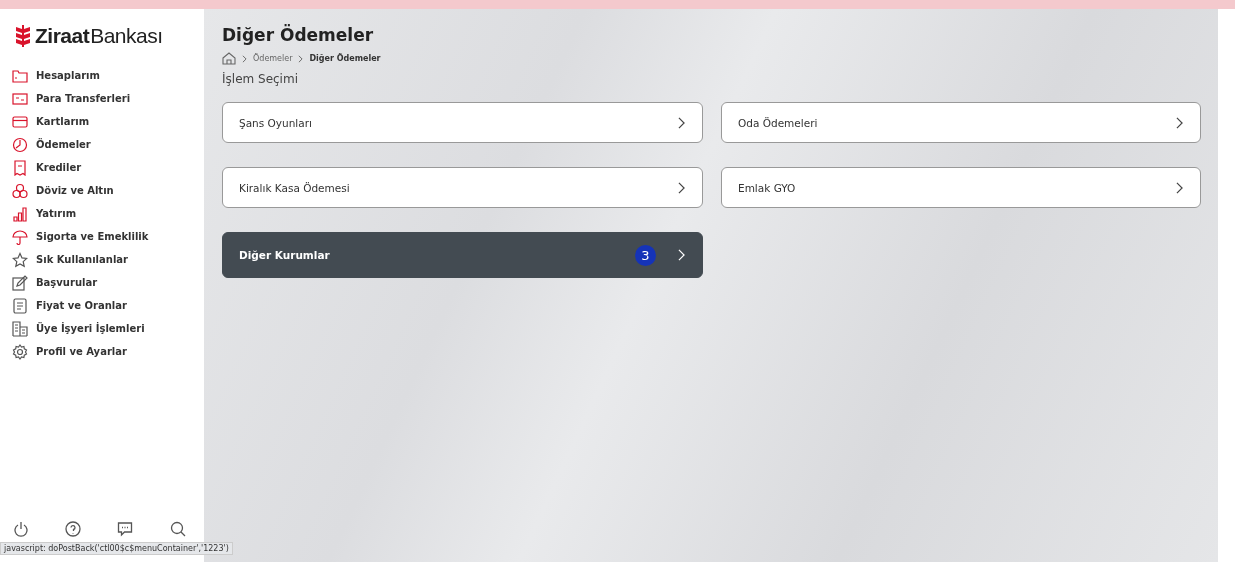 This screenshot has height=562, width=1235. What do you see at coordinates (273, 58) in the screenshot?
I see `breadcrumb-link: Ödemeler` at bounding box center [273, 58].